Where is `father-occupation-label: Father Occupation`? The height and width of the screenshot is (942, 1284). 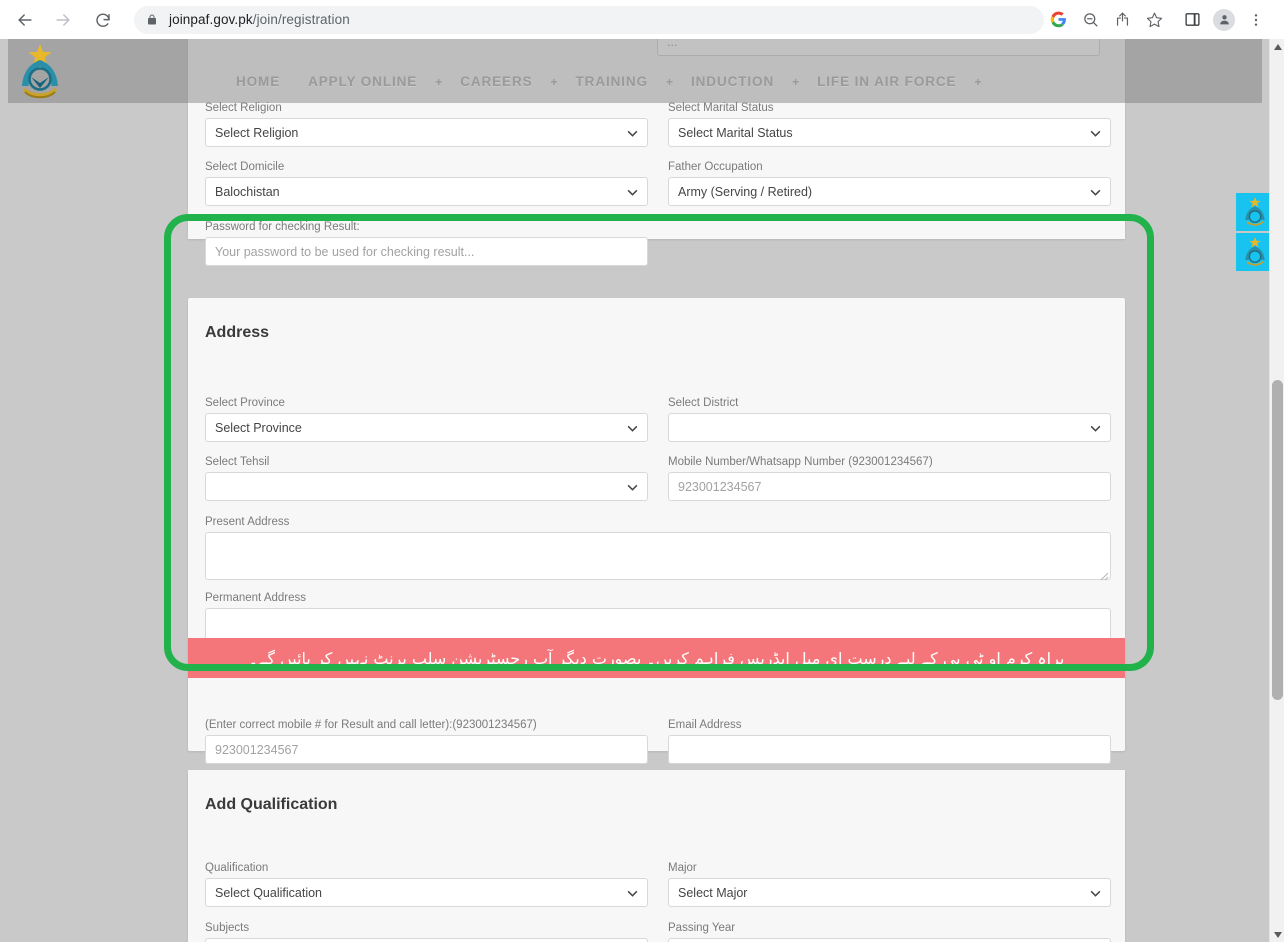 father-occupation-label: Father Occupation is located at coordinates (715, 167).